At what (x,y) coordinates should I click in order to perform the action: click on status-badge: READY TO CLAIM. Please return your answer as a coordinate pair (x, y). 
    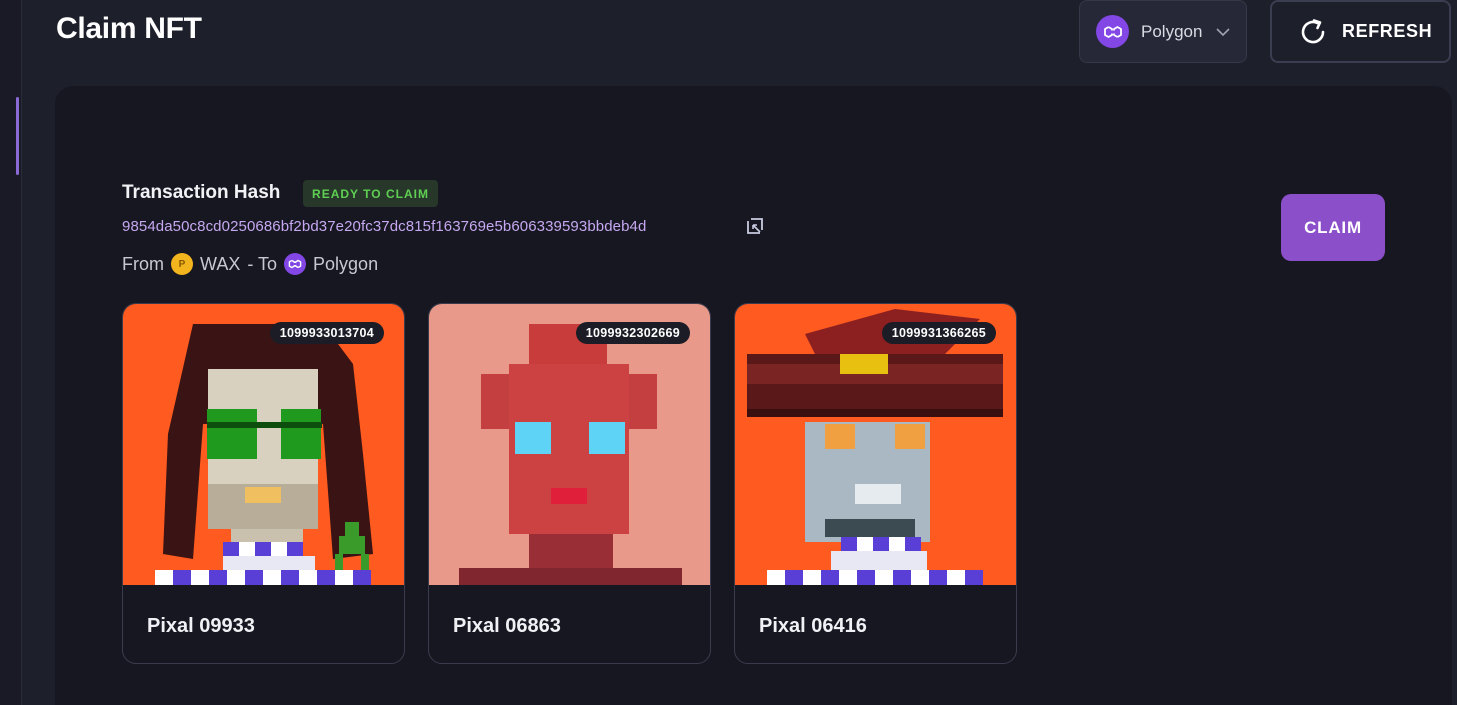
    Looking at the image, I should click on (370, 193).